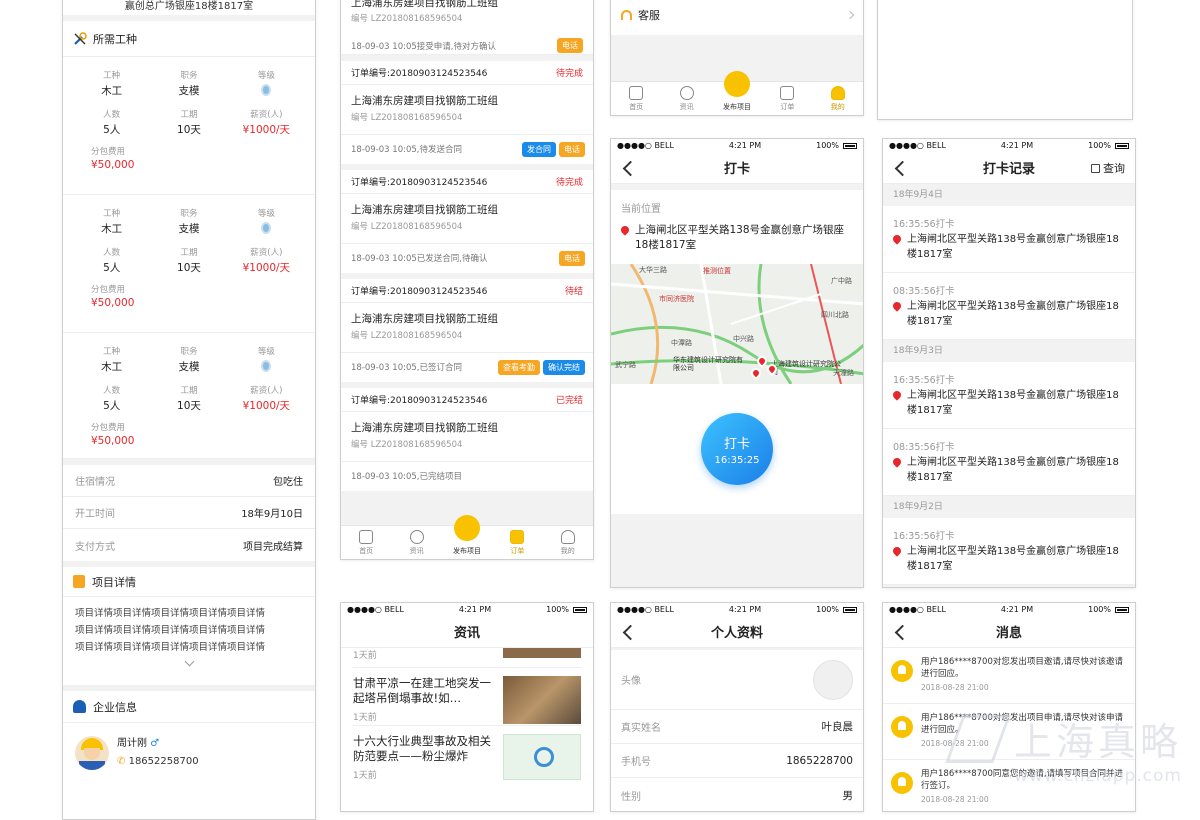 The width and height of the screenshot is (1200, 820). What do you see at coordinates (737, 794) in the screenshot?
I see `profile-row-gender: 性别 男` at bounding box center [737, 794].